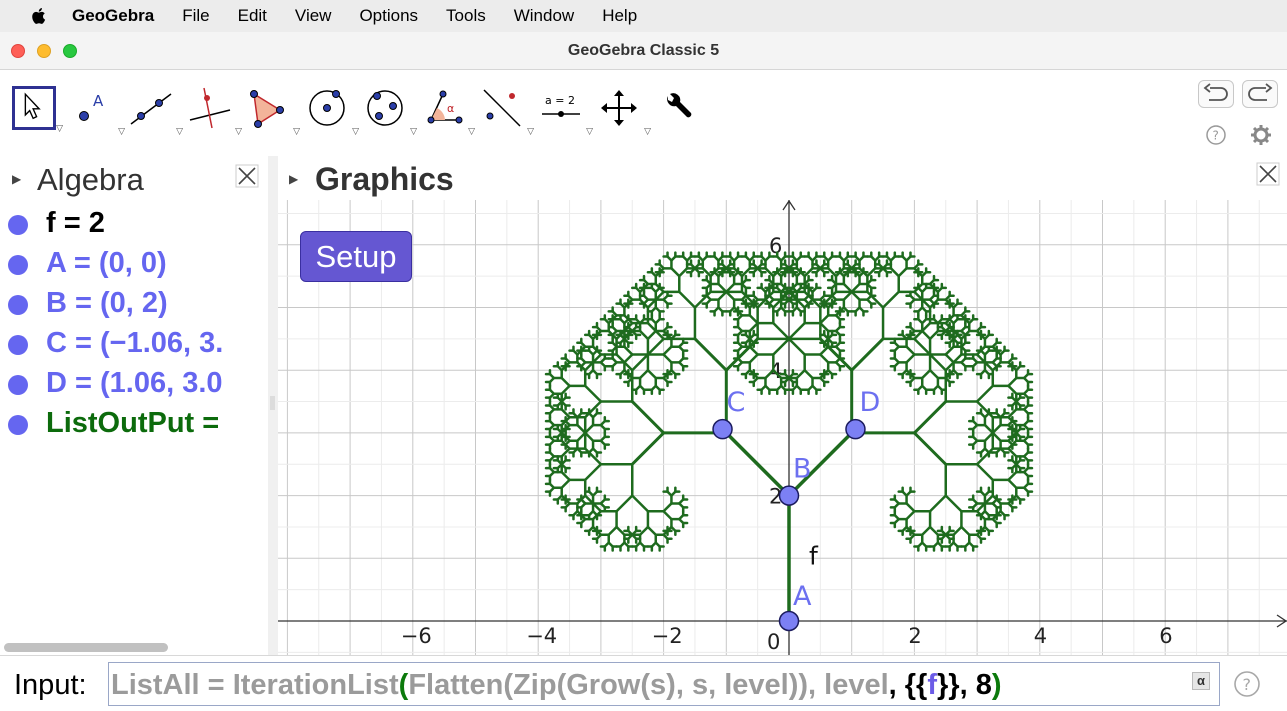 The width and height of the screenshot is (1287, 711). What do you see at coordinates (315, 685) in the screenshot?
I see `input-token: IterationList` at bounding box center [315, 685].